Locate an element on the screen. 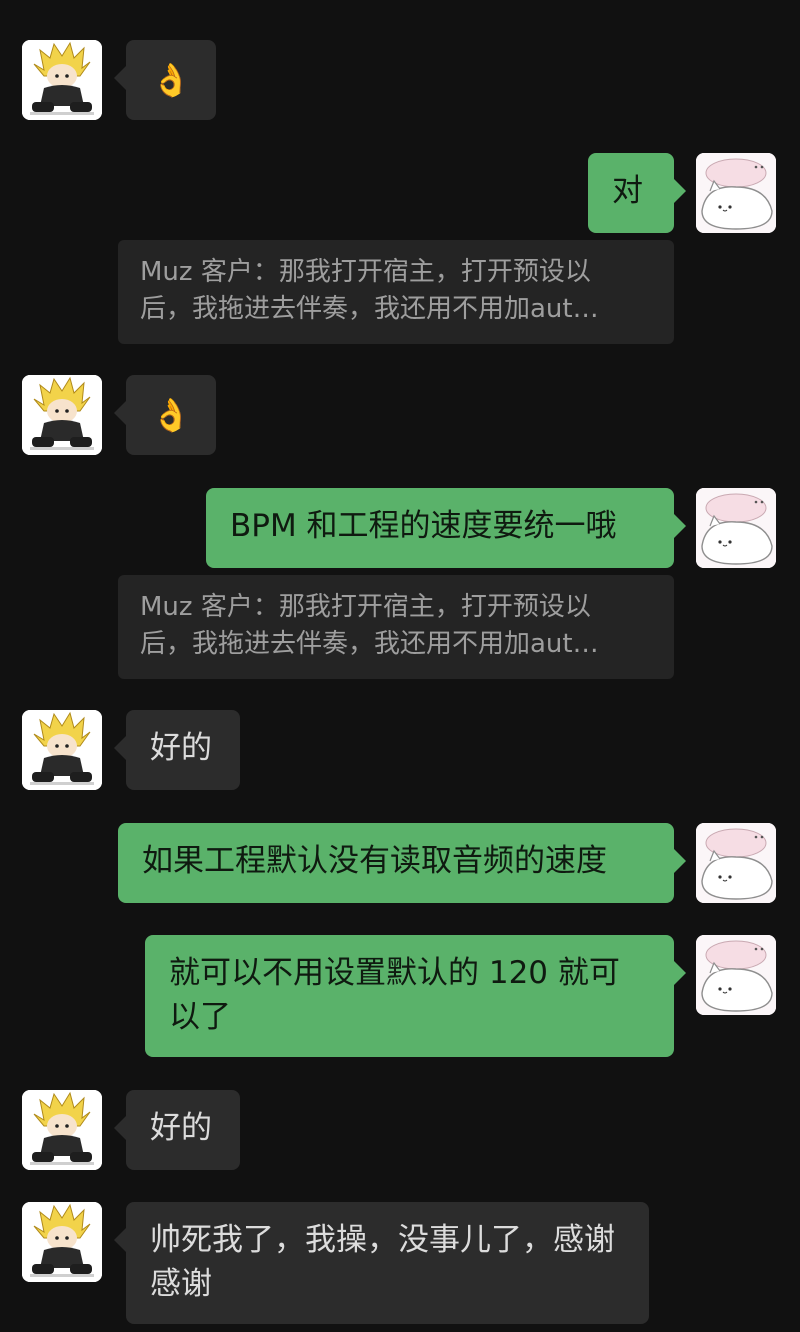  message-bubble-outgoing: 对 is located at coordinates (637, 193).